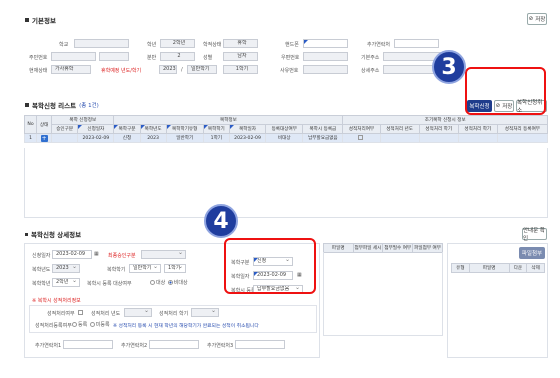 This screenshot has width=560, height=378. I want to click on early-unreg-radio, so click(92, 324).